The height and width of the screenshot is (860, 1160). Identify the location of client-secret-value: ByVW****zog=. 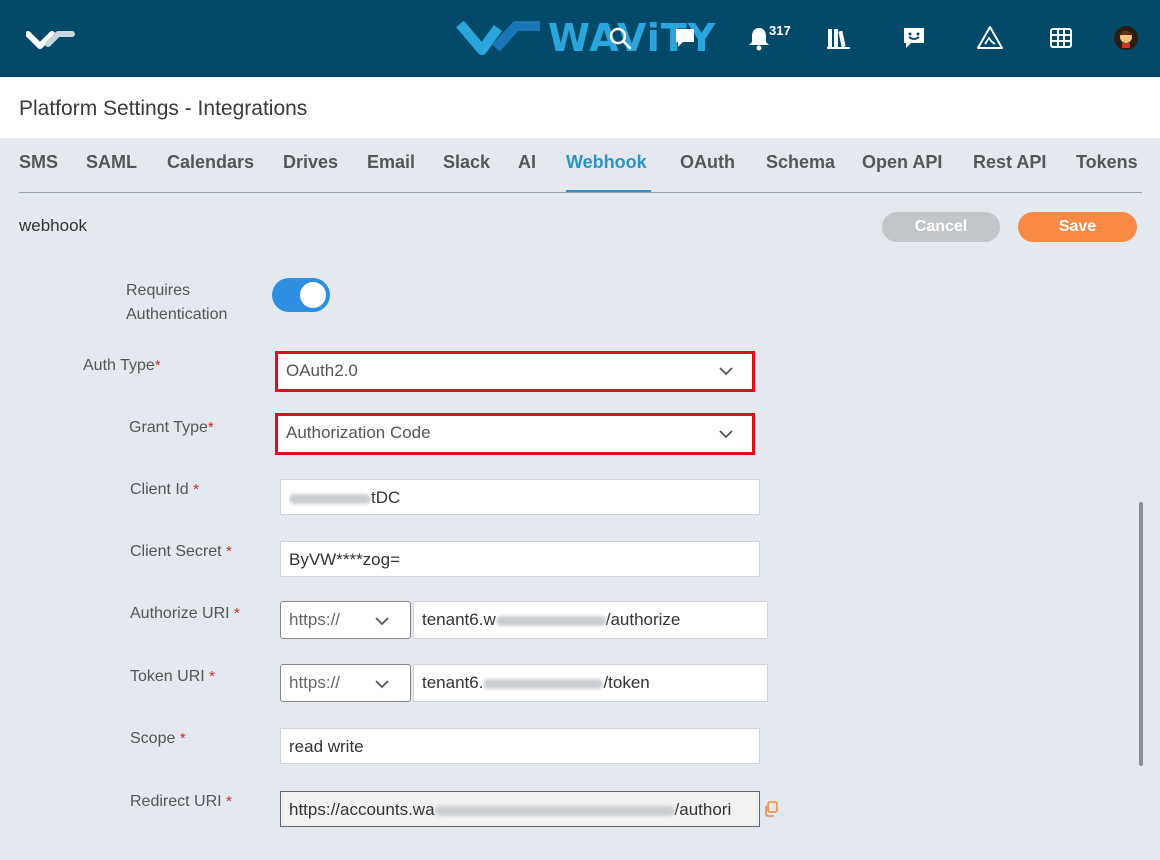
(345, 559).